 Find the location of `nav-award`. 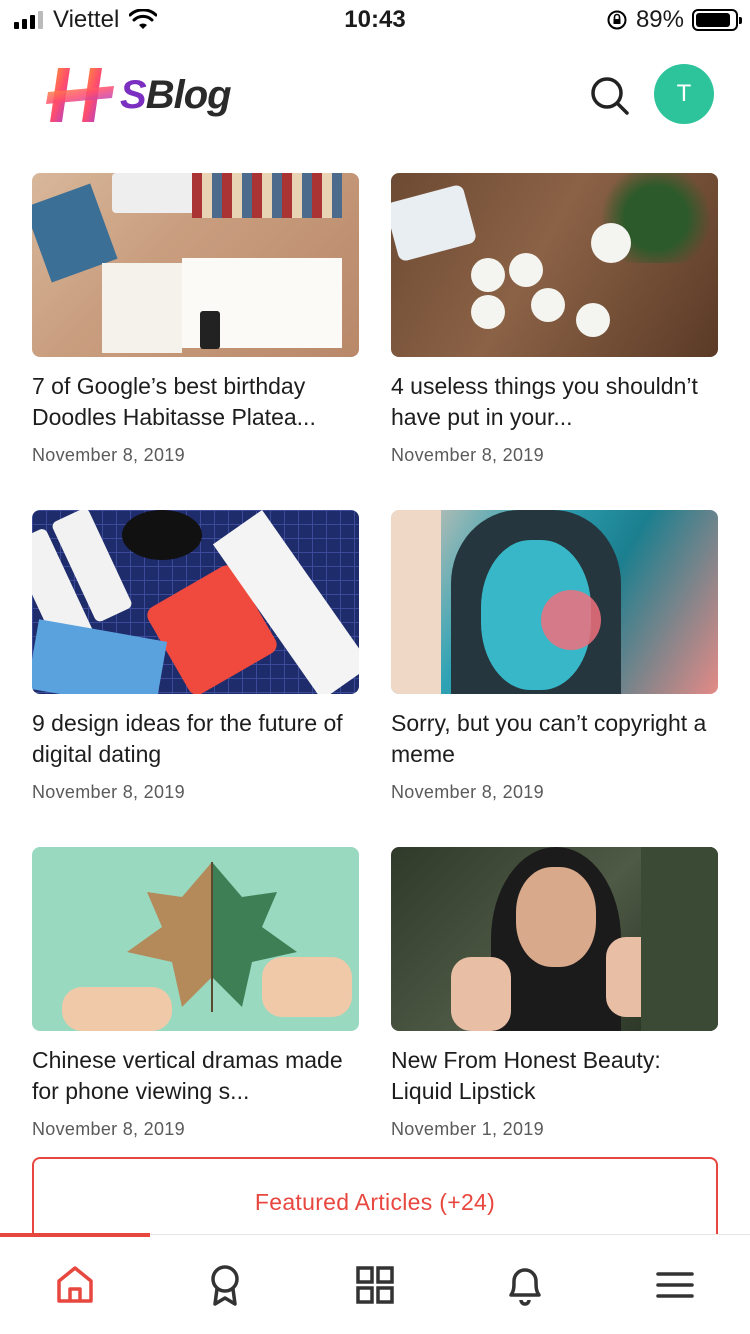

nav-award is located at coordinates (225, 1284).